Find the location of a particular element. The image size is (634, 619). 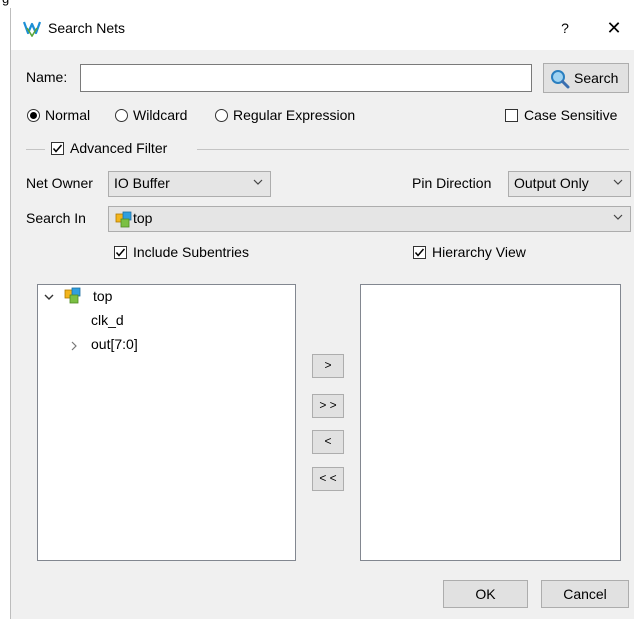

tree-item-out: out[7:0] is located at coordinates (114, 344).